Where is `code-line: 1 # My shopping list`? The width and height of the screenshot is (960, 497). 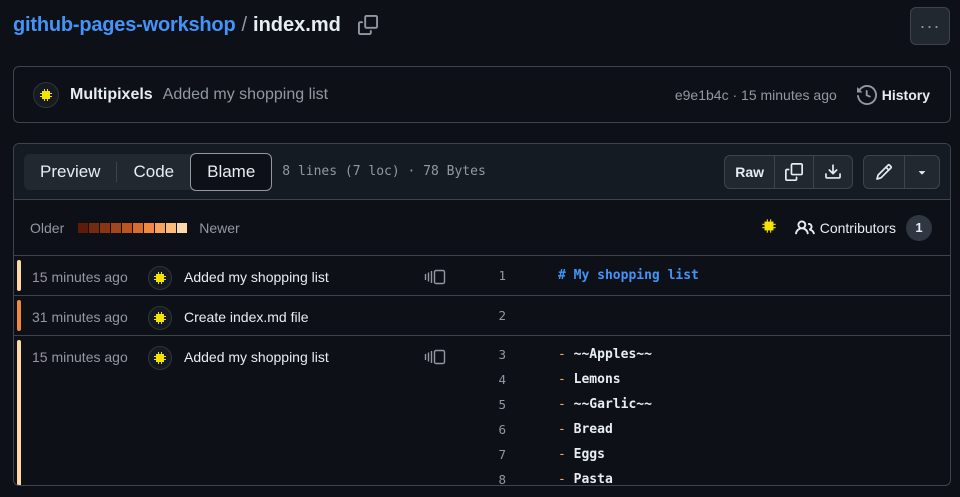 code-line: 1 # My shopping list is located at coordinates (702, 275).